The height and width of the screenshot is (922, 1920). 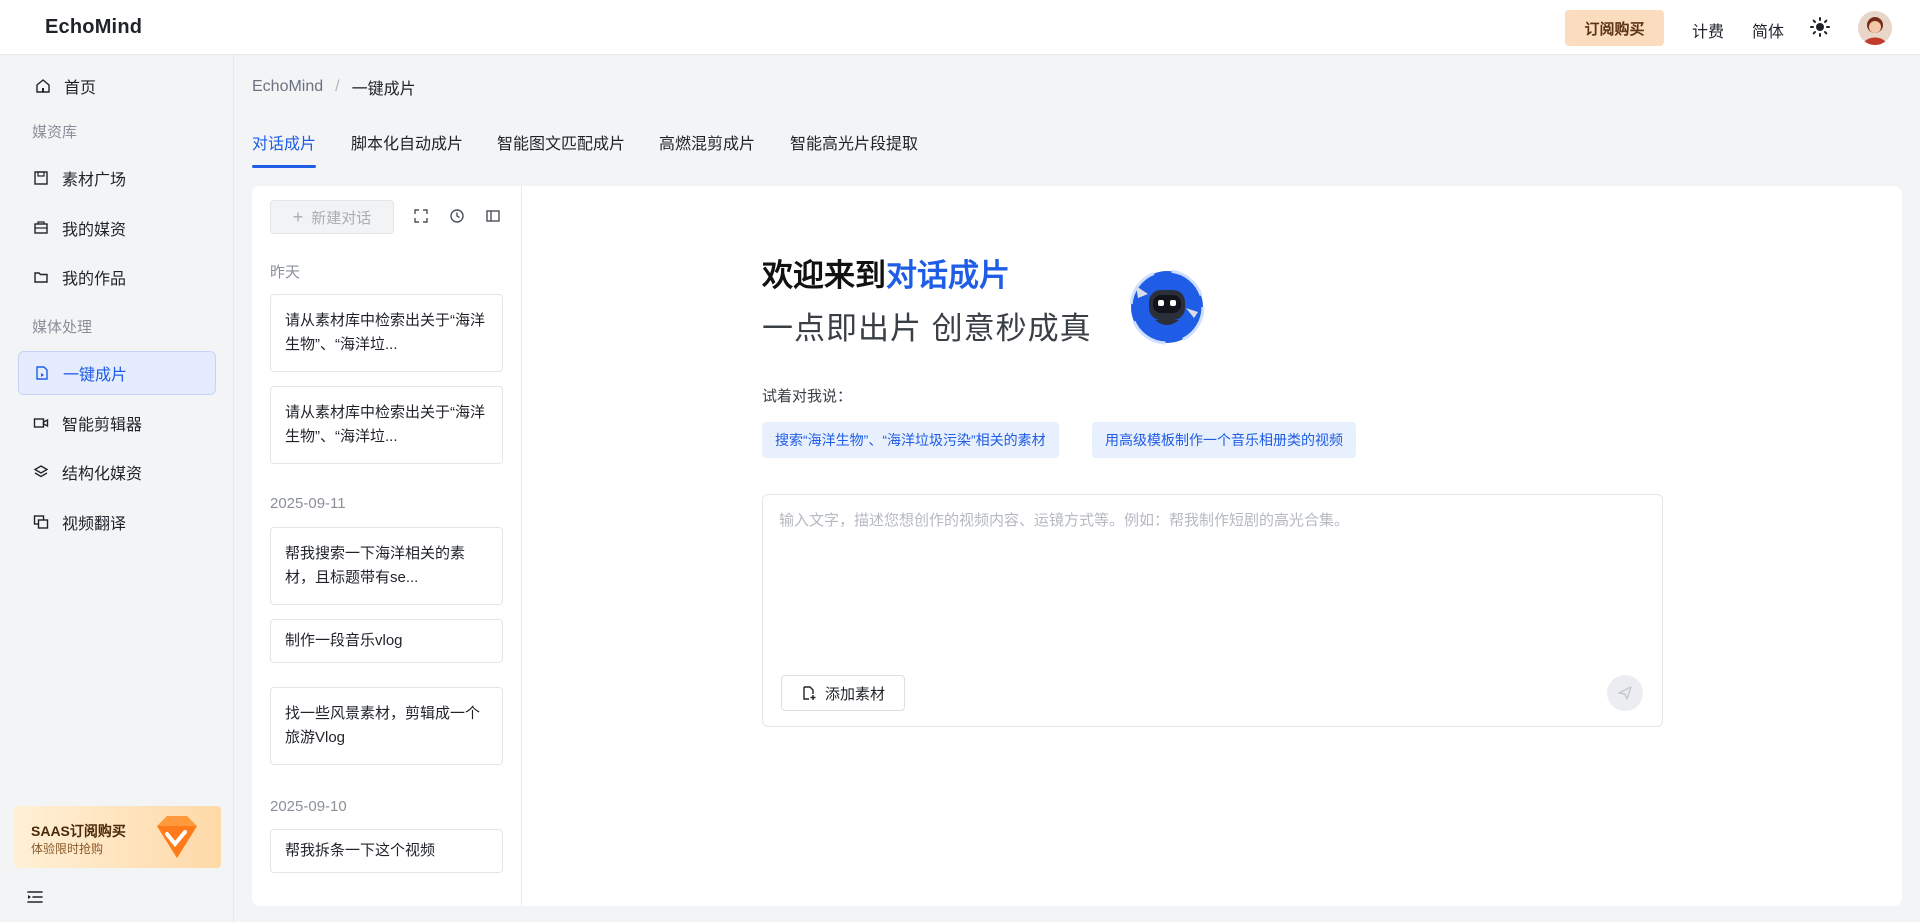 What do you see at coordinates (1614, 28) in the screenshot?
I see `subscribe-button: 订阅购买` at bounding box center [1614, 28].